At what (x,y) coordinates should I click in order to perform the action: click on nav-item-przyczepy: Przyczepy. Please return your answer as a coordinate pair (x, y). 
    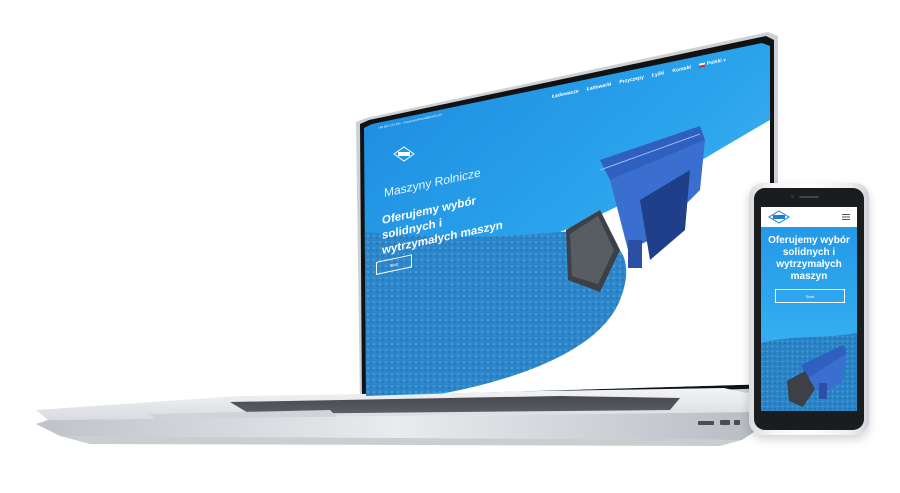
    Looking at the image, I should click on (631, 79).